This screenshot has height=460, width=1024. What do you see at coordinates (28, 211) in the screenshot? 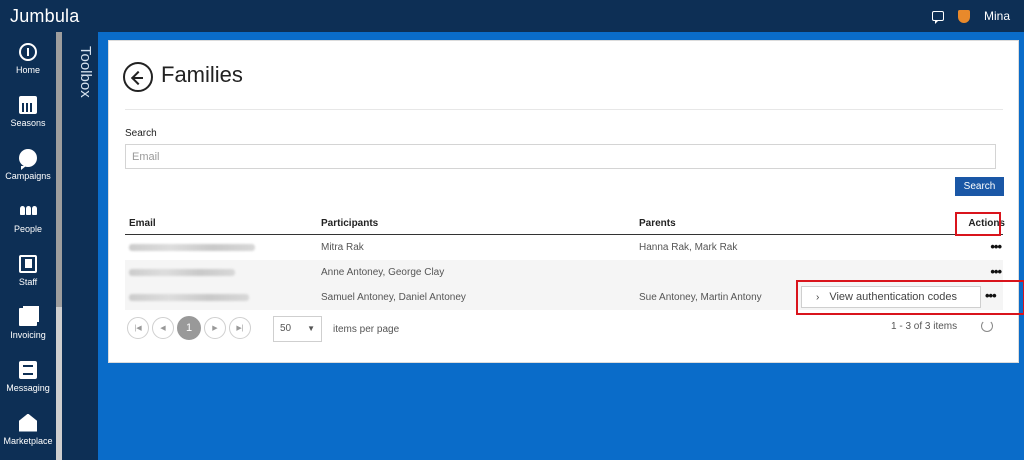
I see `people-icon` at bounding box center [28, 211].